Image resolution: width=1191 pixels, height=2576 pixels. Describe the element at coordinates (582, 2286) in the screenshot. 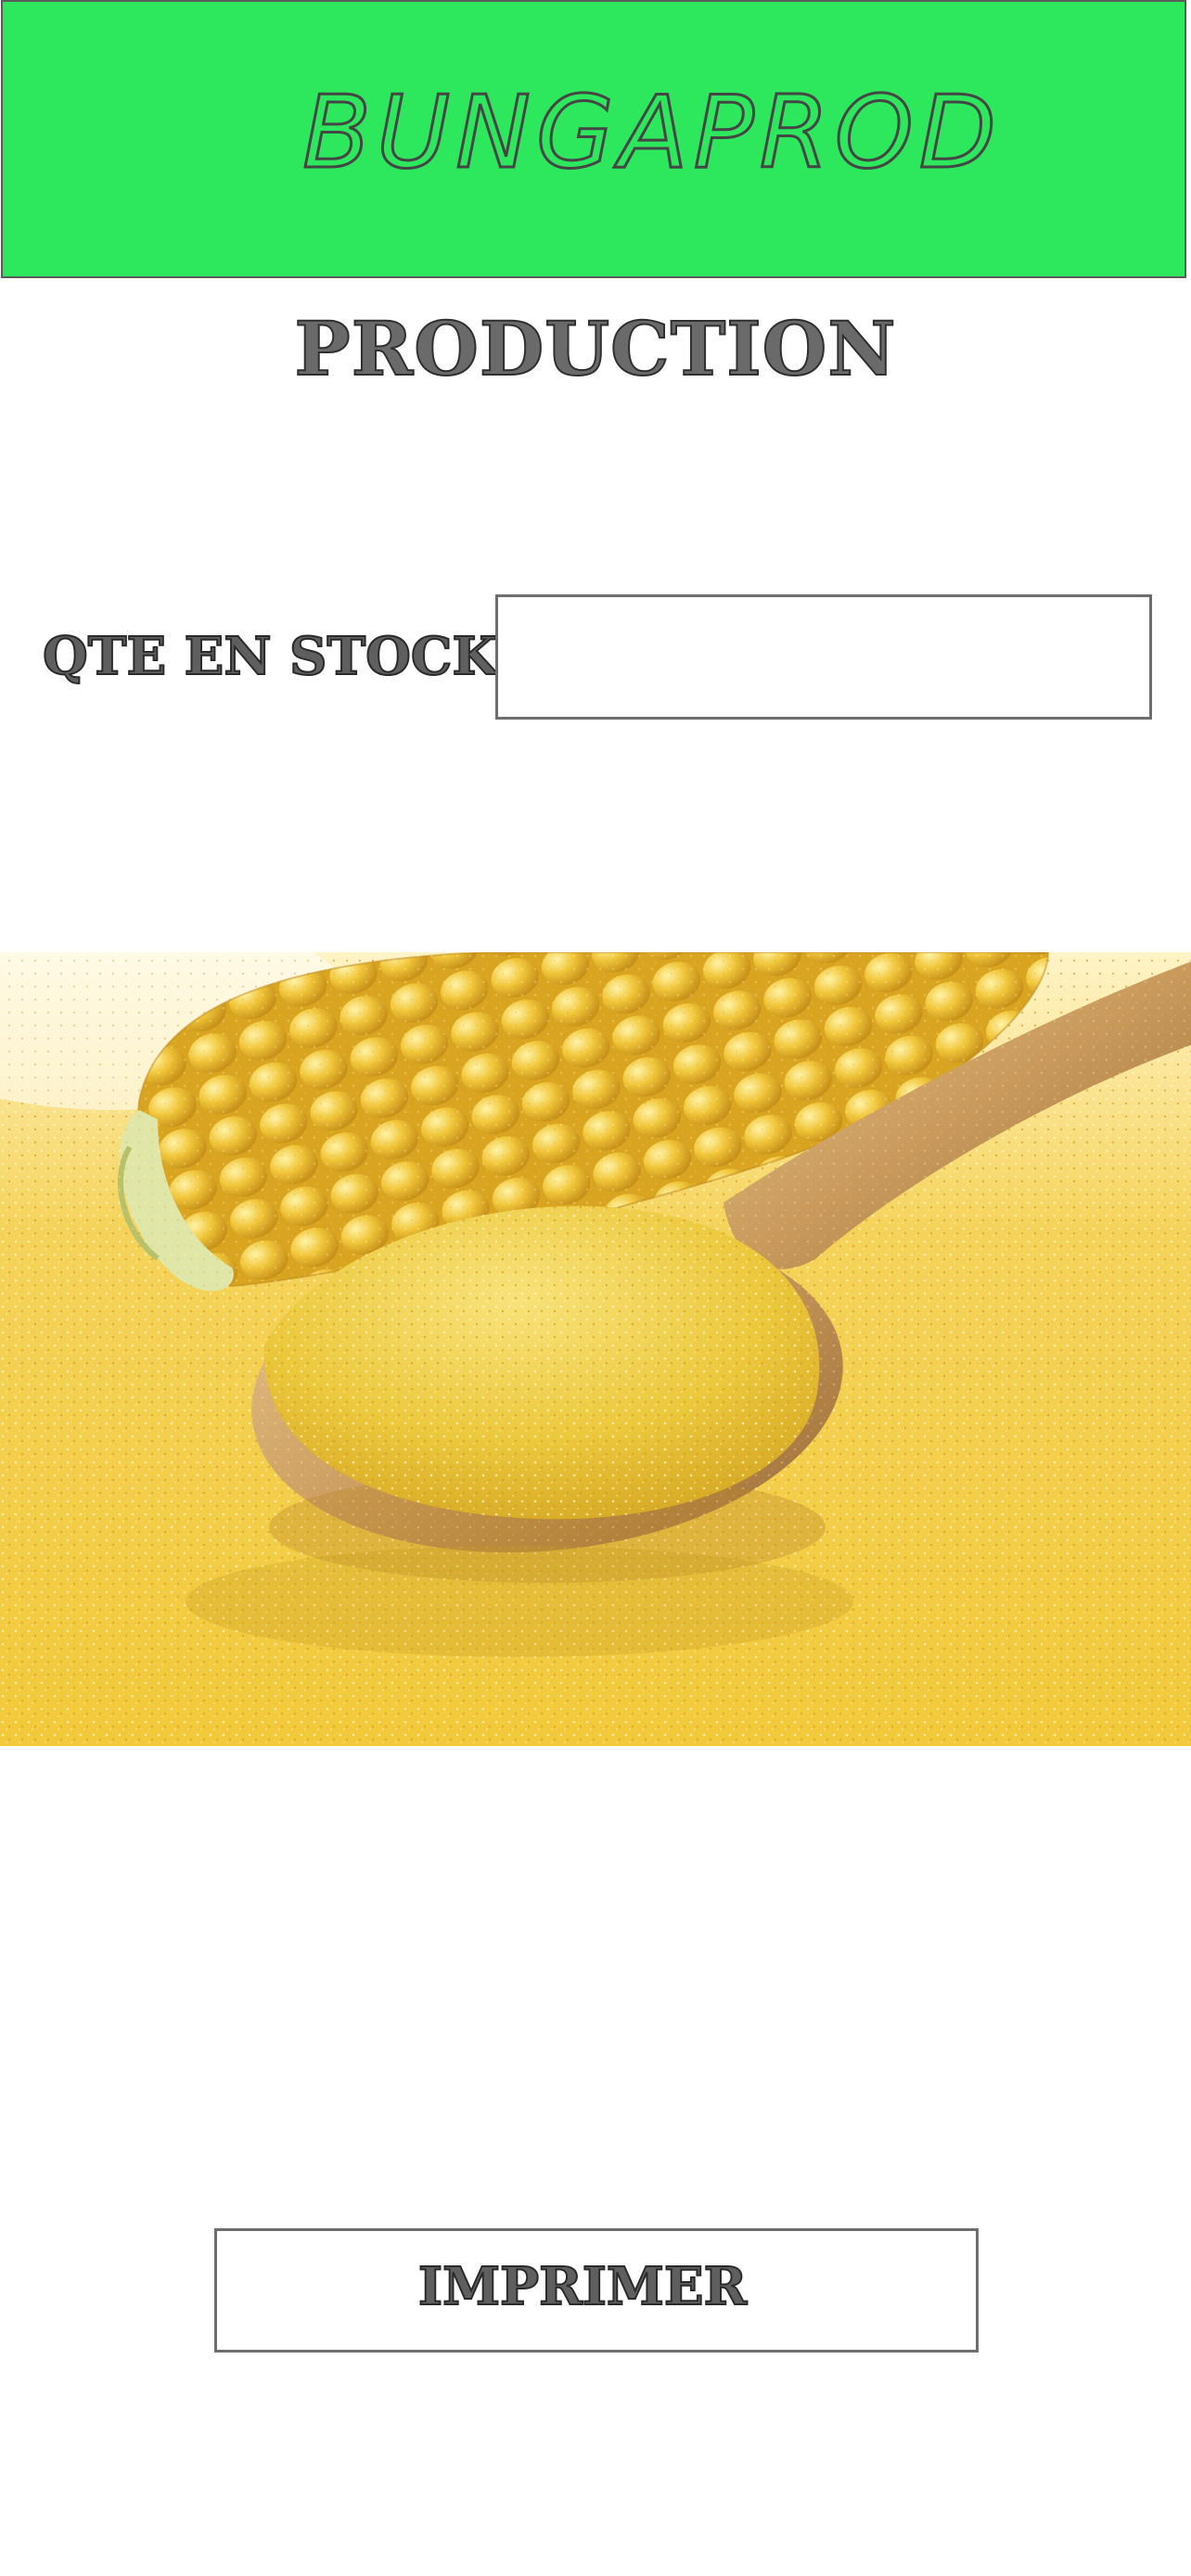

I see `print-button-label: IMPRIMER` at that location.